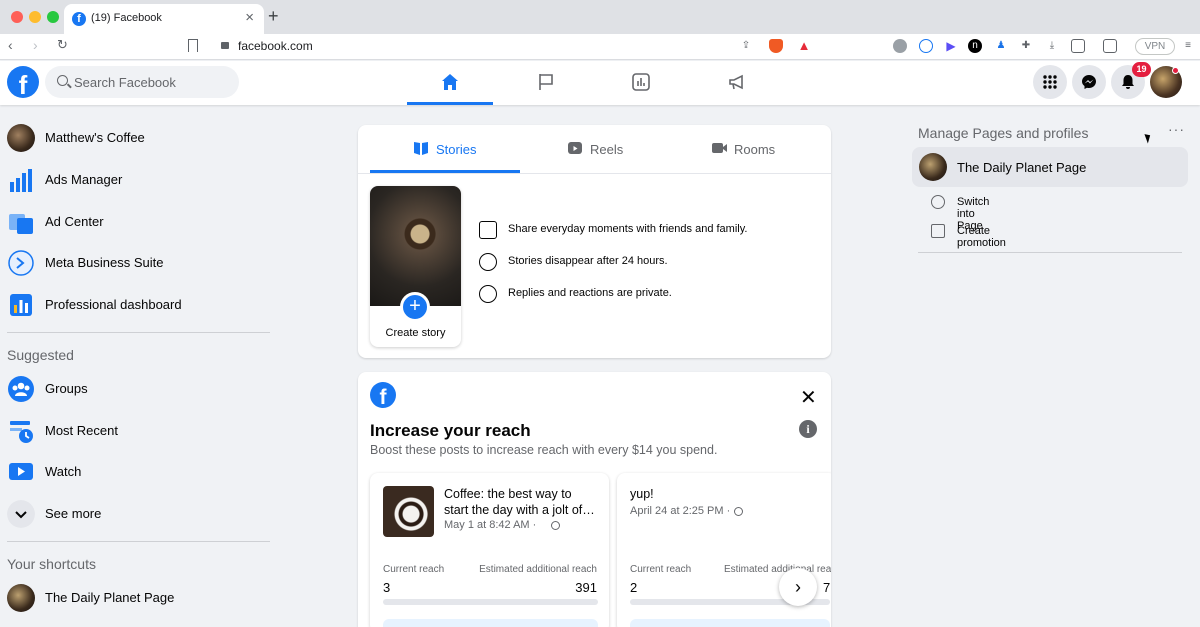  Describe the element at coordinates (137, 514) in the screenshot. I see `sidebar-item-see-more: See more` at that location.